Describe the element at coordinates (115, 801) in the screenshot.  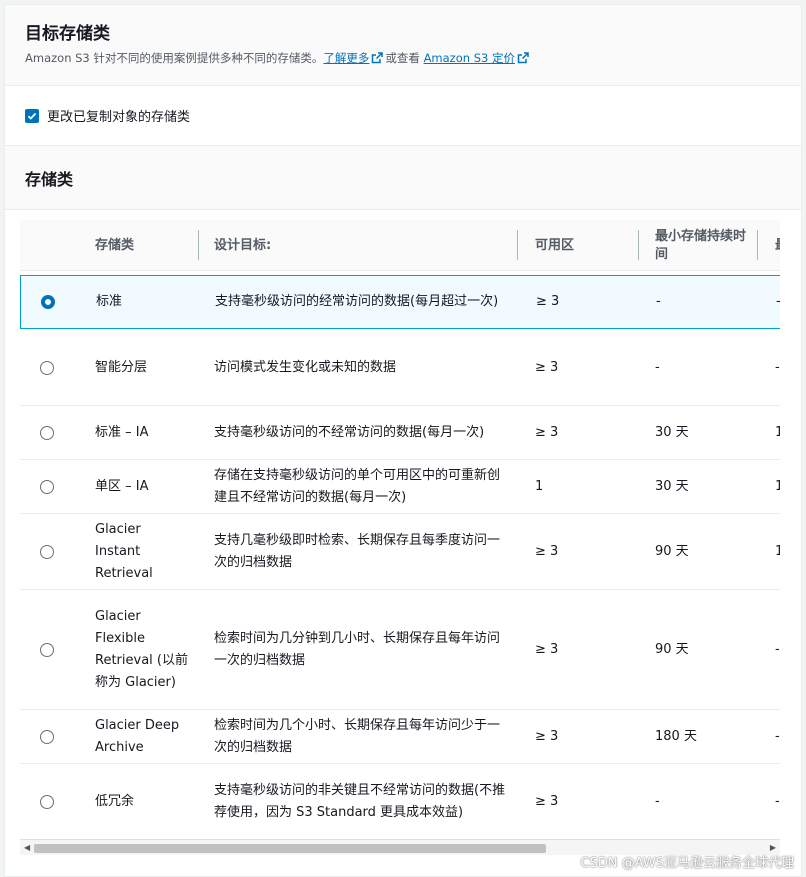
I see `storage-class-name: 低冗余` at that location.